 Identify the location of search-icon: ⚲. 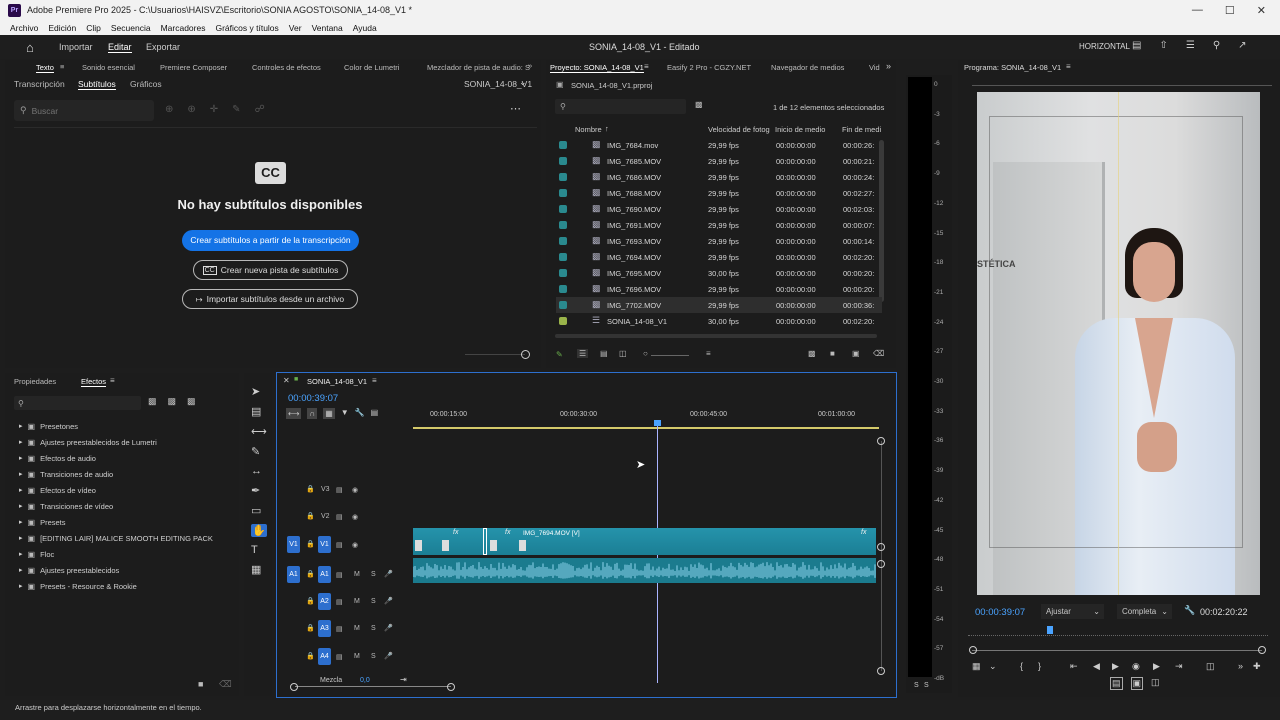
(1216, 45).